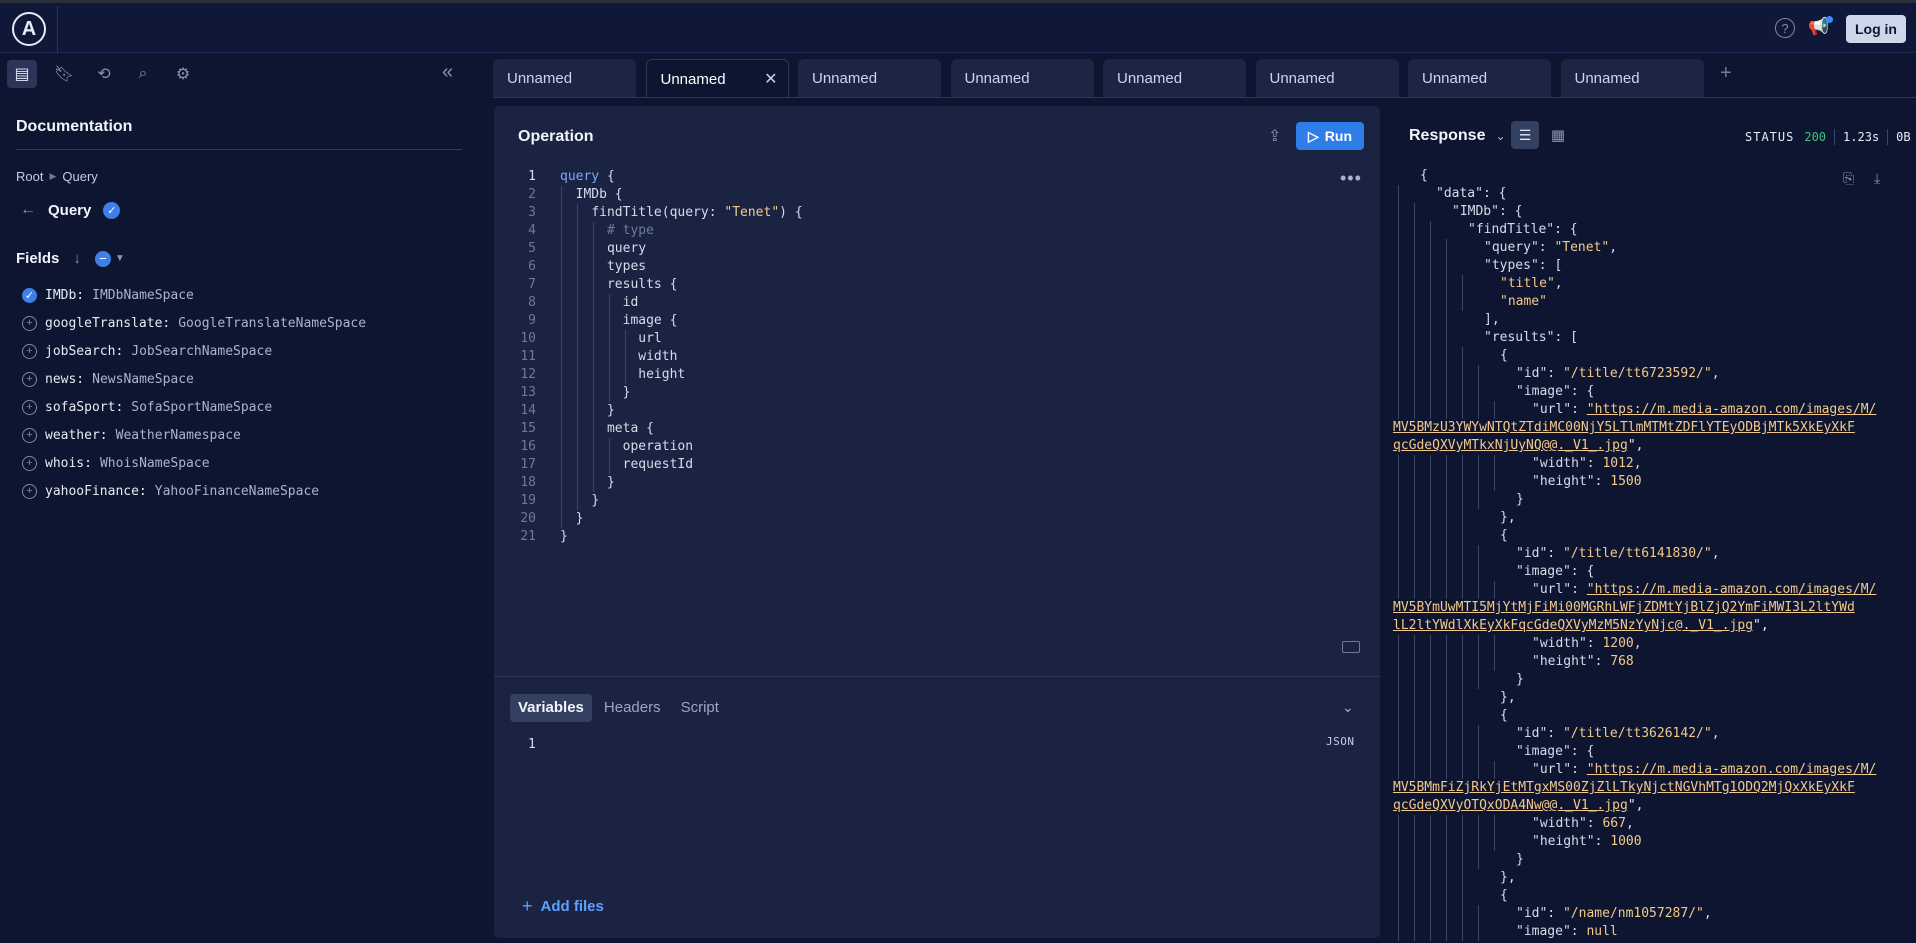 Image resolution: width=1916 pixels, height=943 pixels. What do you see at coordinates (1510, 805) in the screenshot?
I see `image-url-link: qcGdeQXVyOTQxODA4Nw@@._V1_.jpg` at bounding box center [1510, 805].